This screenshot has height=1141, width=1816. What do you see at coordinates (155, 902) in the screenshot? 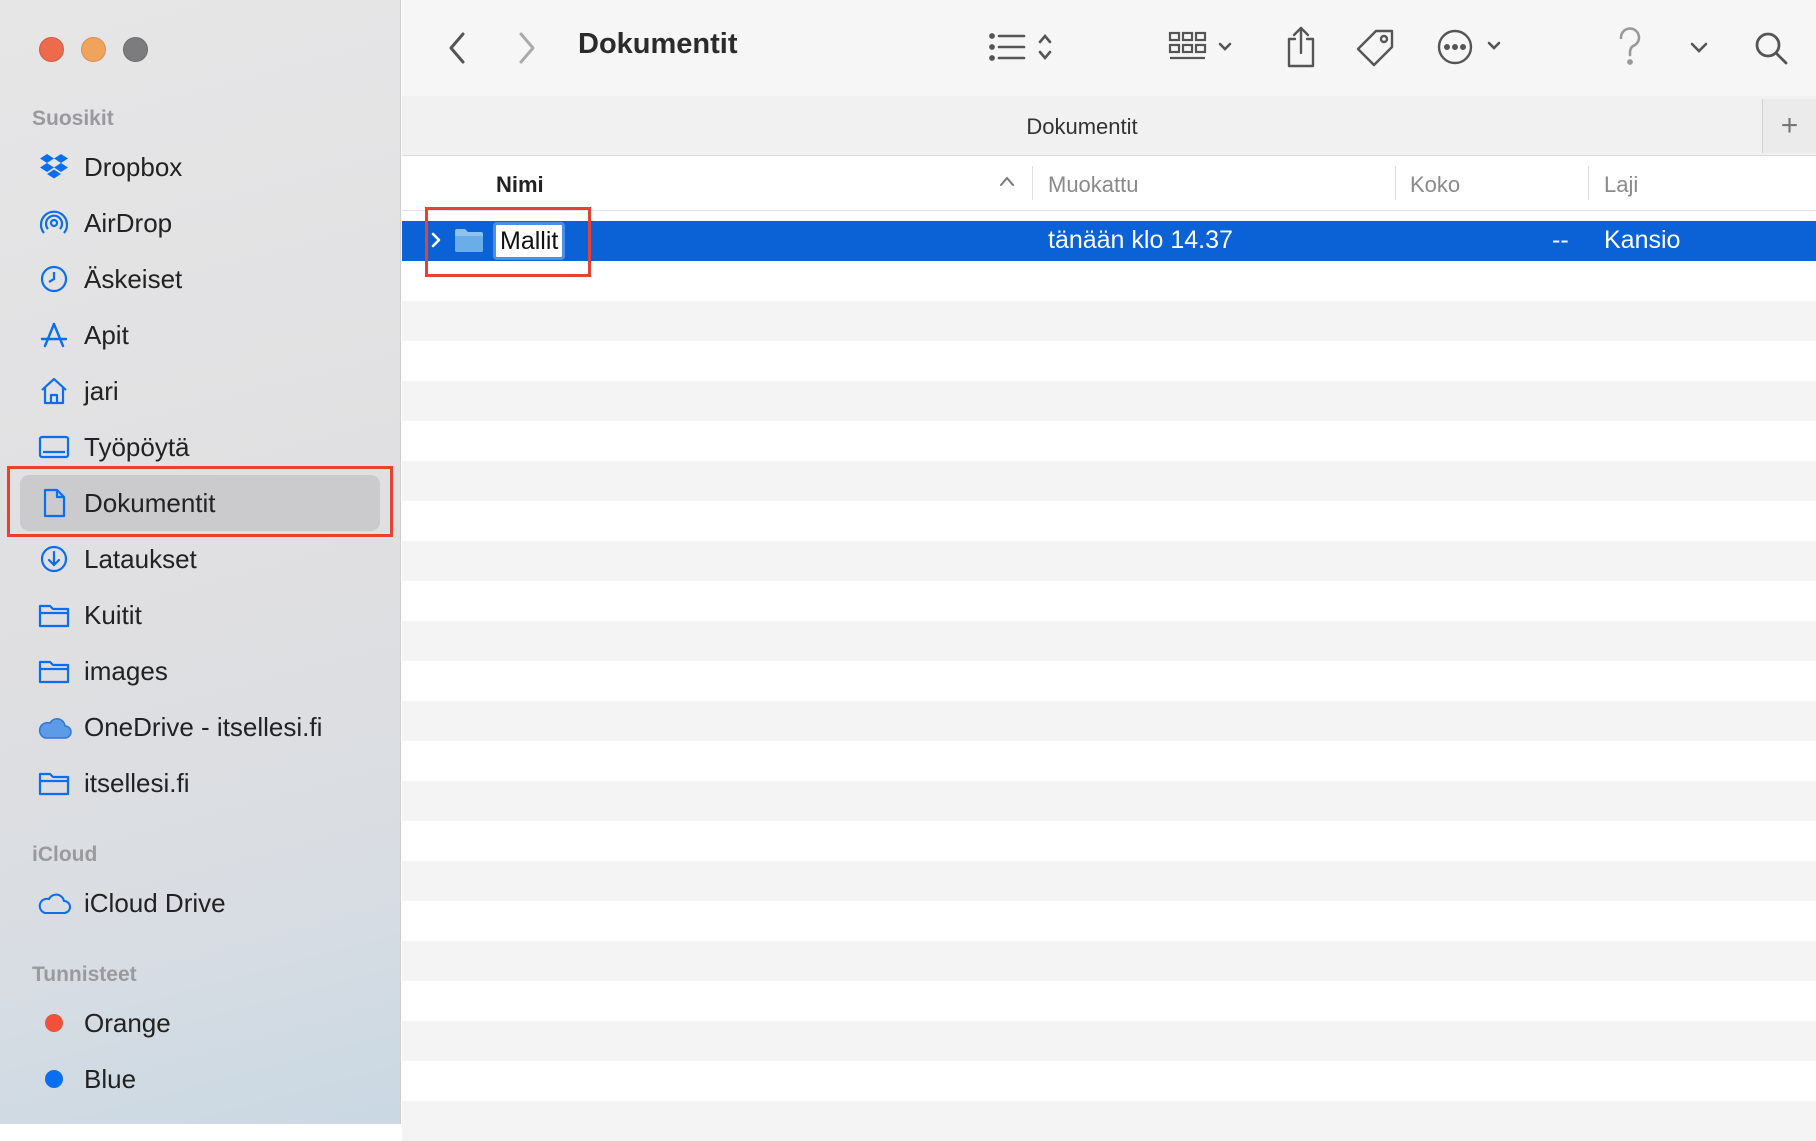
I see `sidebar-item-label: iCloud Drive` at bounding box center [155, 902].